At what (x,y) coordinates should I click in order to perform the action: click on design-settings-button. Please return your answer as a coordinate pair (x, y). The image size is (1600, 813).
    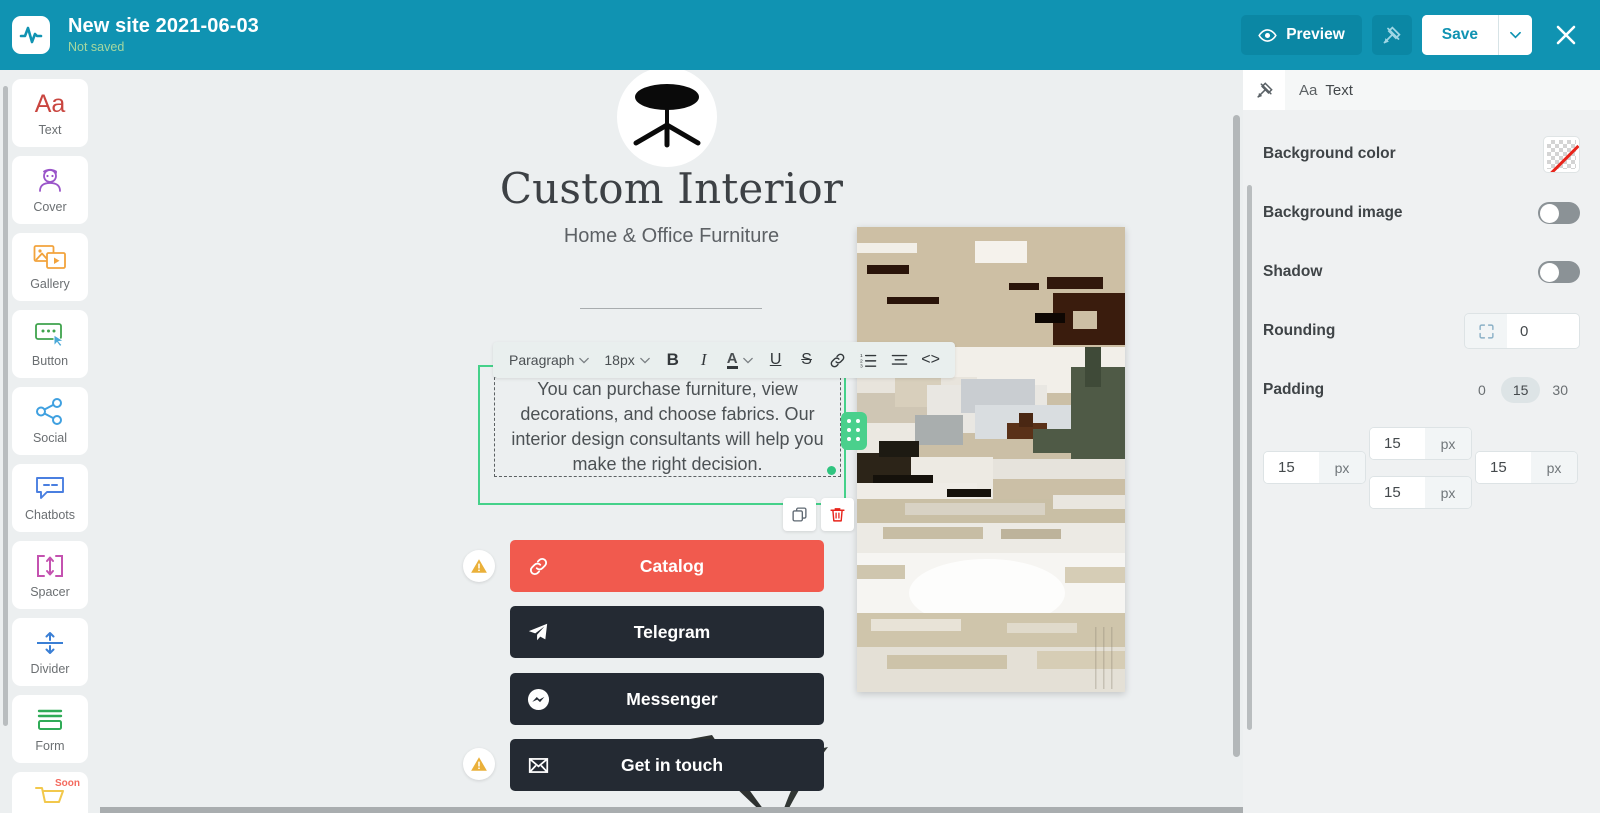
    Looking at the image, I should click on (1391, 35).